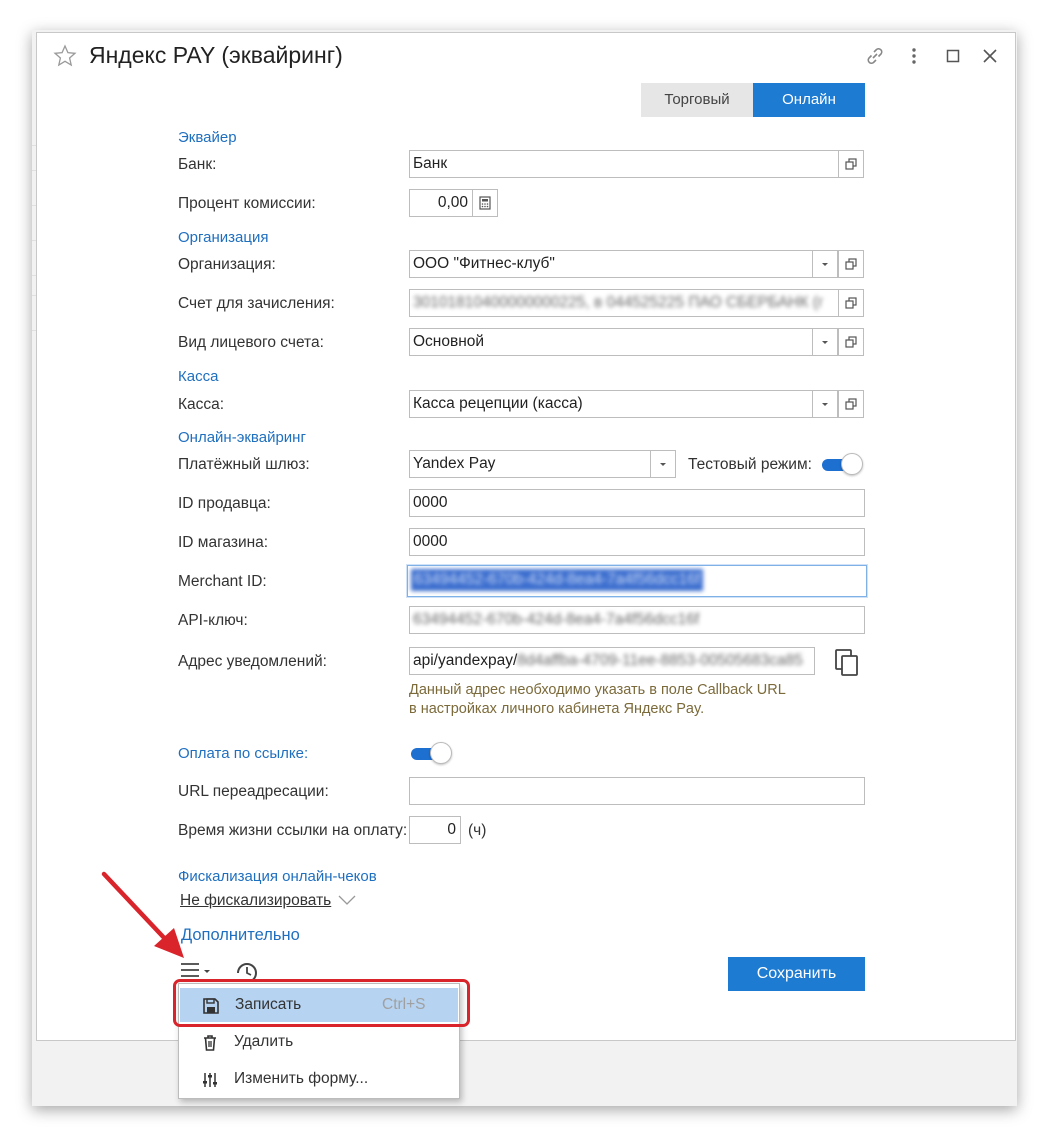  I want to click on menu-item-delete-label: Удалить, so click(264, 1041).